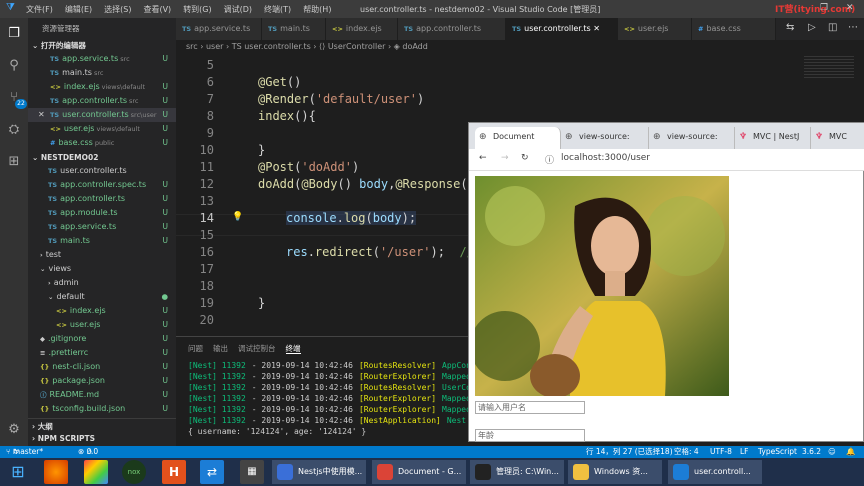 This screenshot has height=486, width=864. I want to click on file-item: ◆ .gitignore U, so click(102, 339).